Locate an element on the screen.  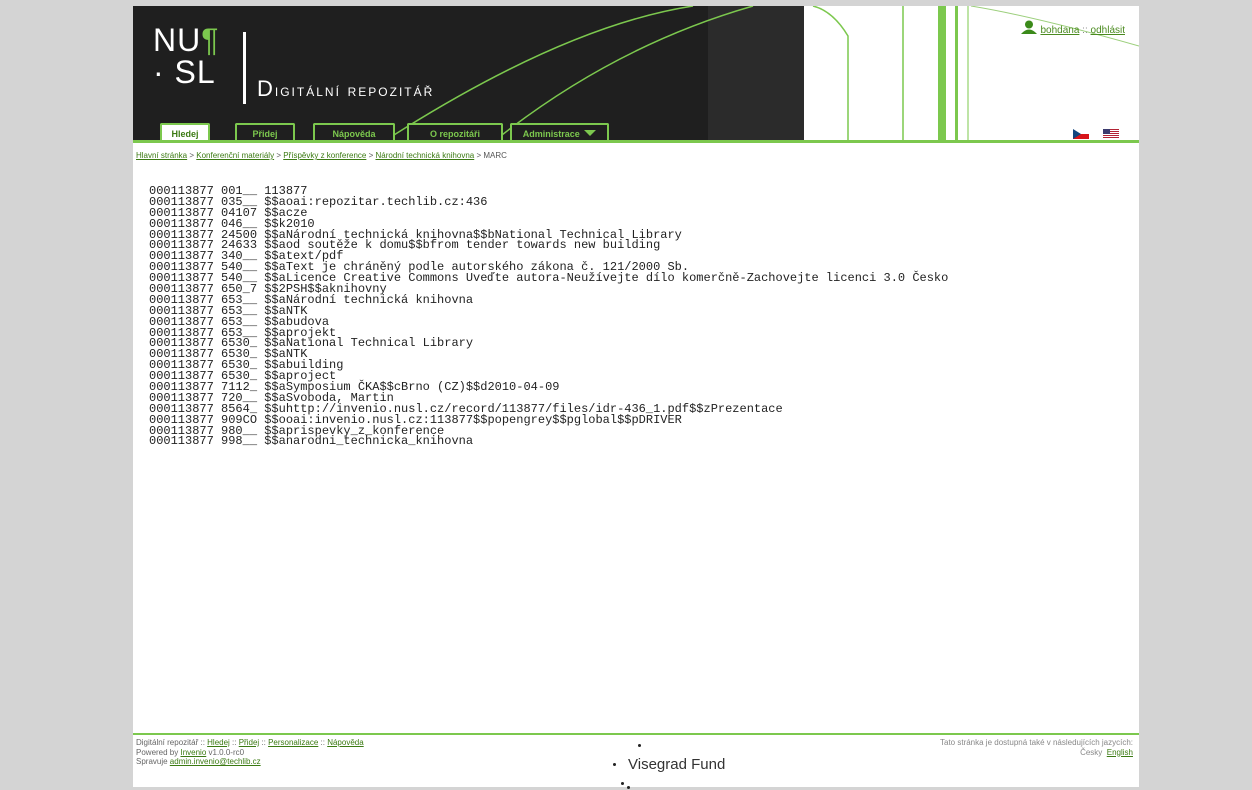
tab-o-repozitari: O repozitáři is located at coordinates (455, 132).